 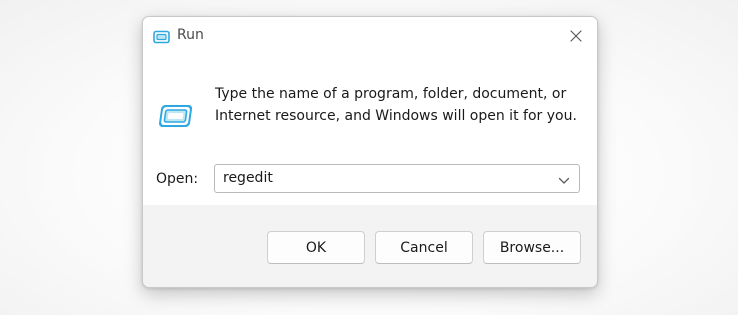 I want to click on chevron-down-icon, so click(x=564, y=179).